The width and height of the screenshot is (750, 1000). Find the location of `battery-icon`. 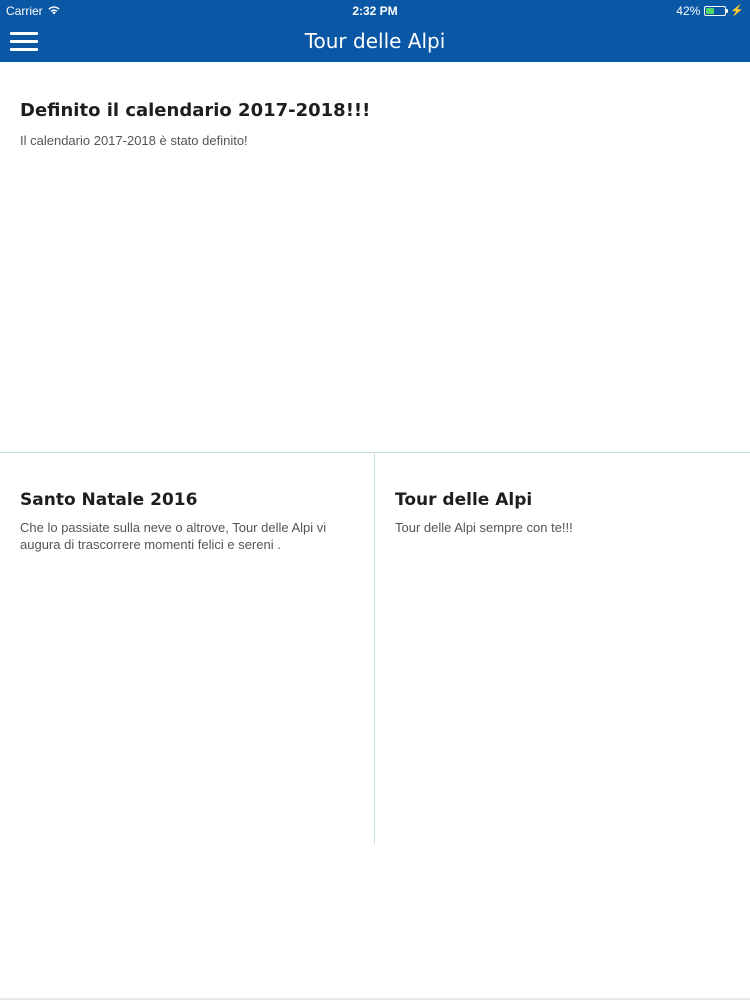

battery-icon is located at coordinates (716, 11).